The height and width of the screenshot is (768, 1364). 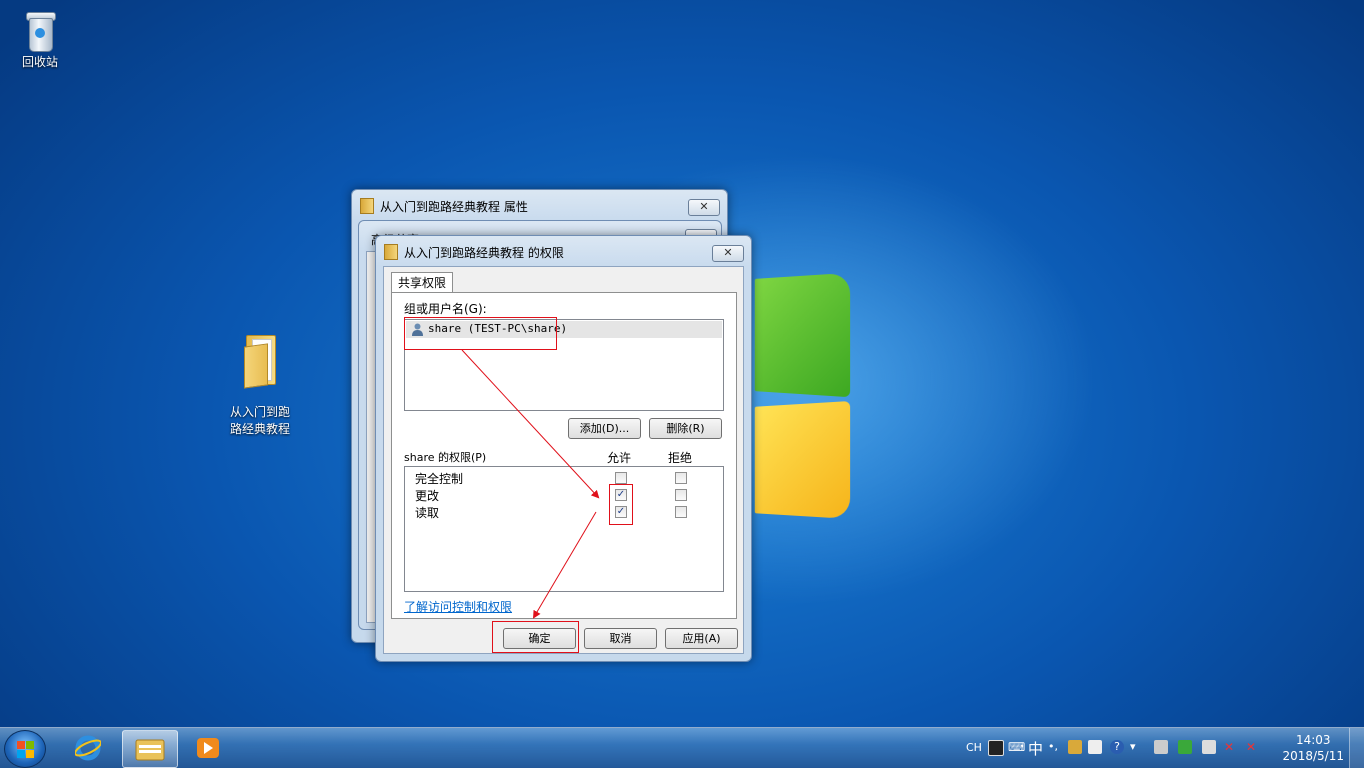 What do you see at coordinates (1313, 748) in the screenshot?
I see `clock: 14:03 2018/5/11` at bounding box center [1313, 748].